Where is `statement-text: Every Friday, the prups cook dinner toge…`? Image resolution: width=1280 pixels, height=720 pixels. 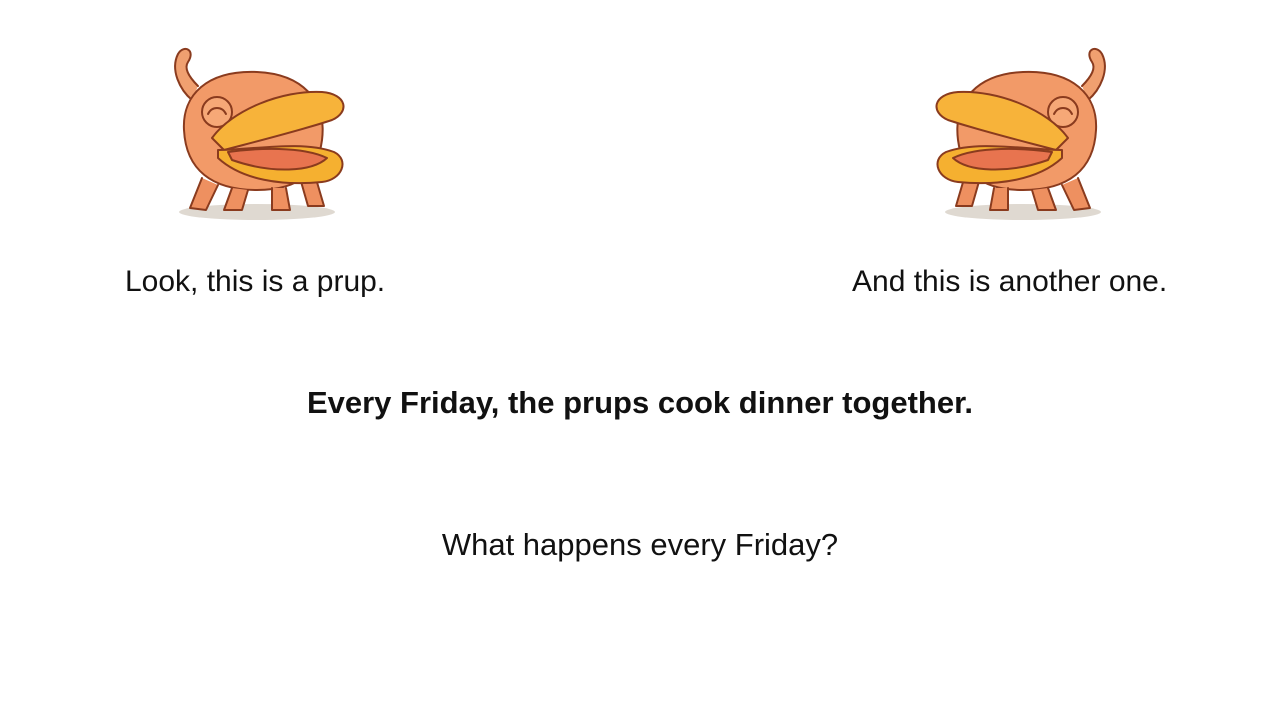 statement-text: Every Friday, the prups cook dinner toge… is located at coordinates (640, 402).